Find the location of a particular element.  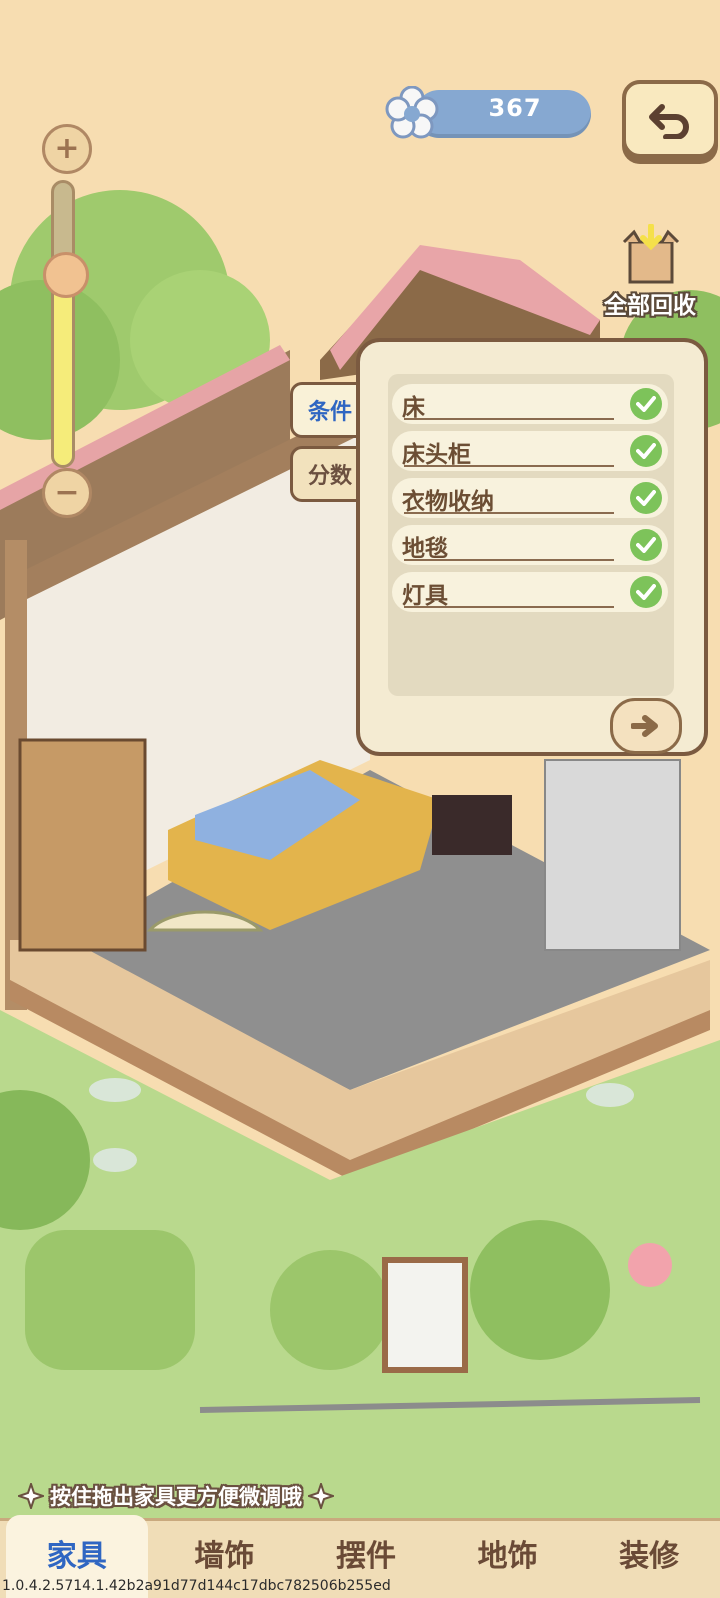

back-button is located at coordinates (670, 119).